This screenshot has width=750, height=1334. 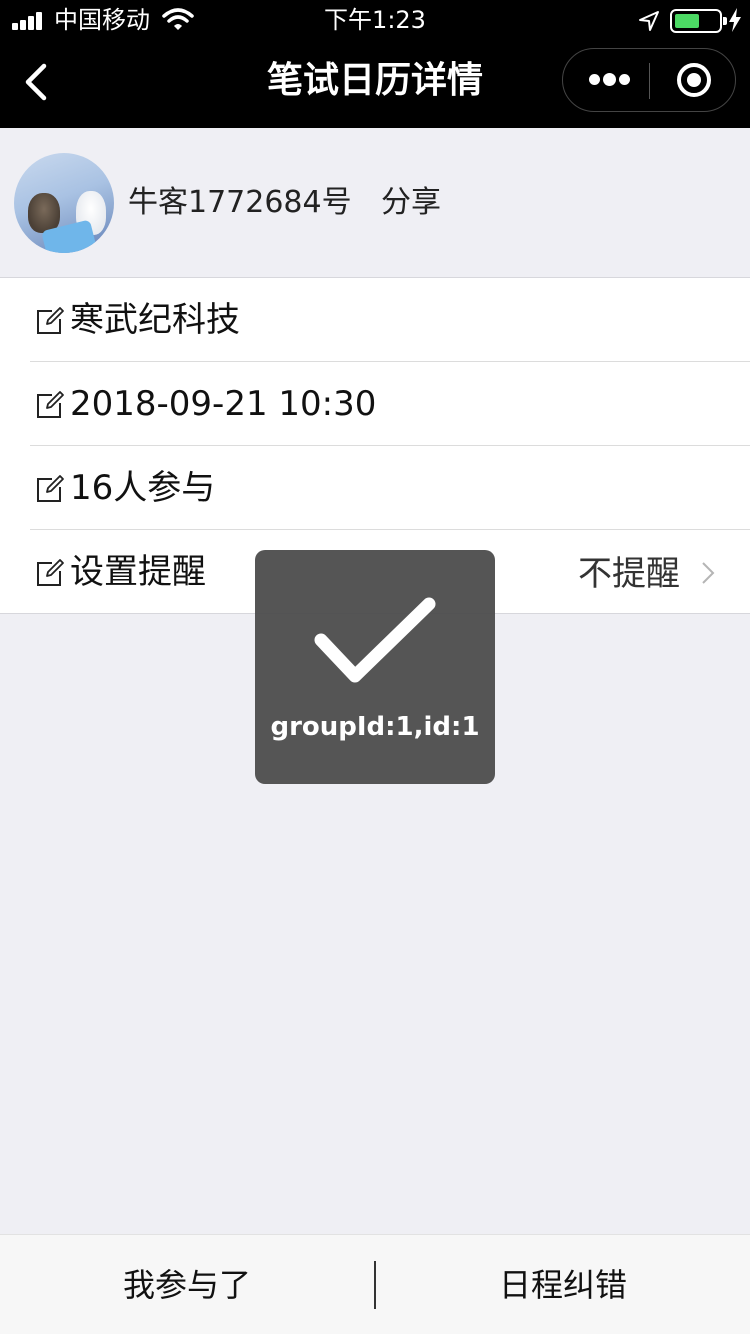 What do you see at coordinates (606, 80) in the screenshot?
I see `more-button` at bounding box center [606, 80].